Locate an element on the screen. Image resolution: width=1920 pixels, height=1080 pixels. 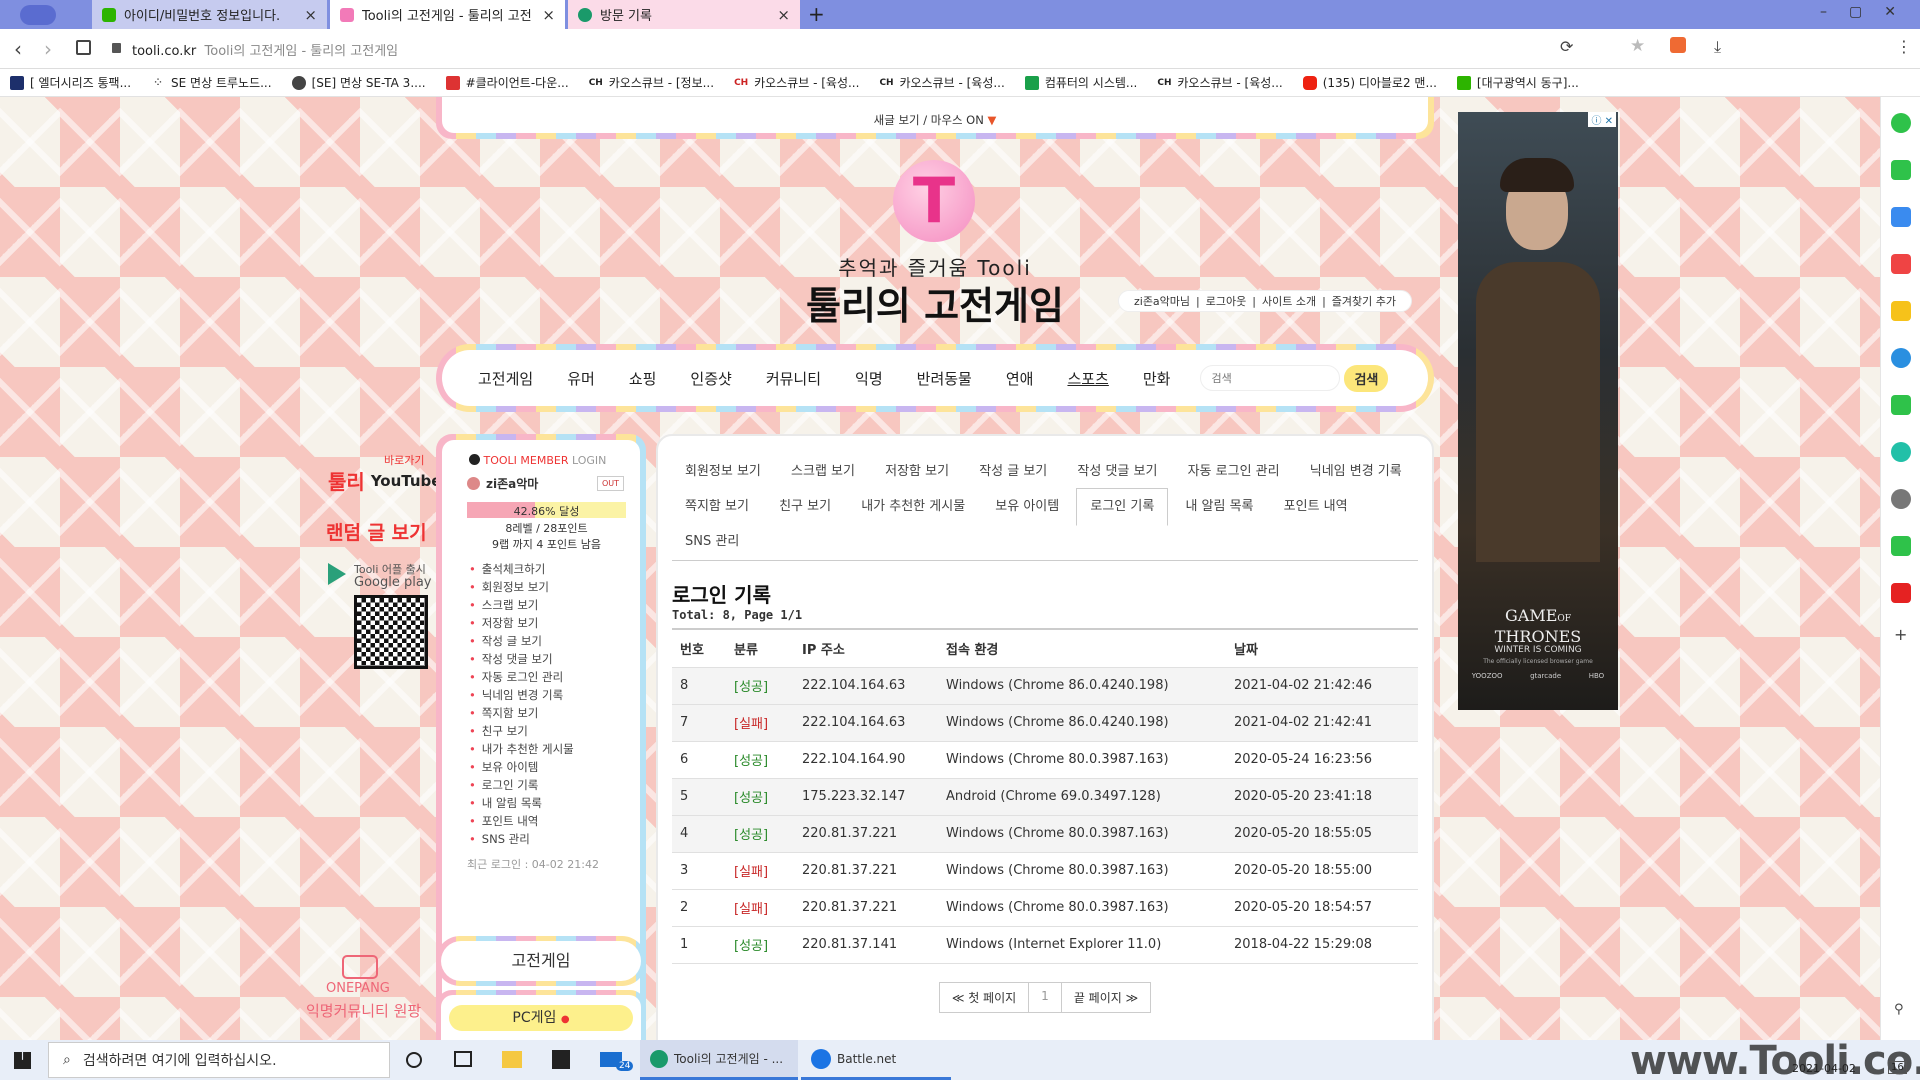
member-link: 저장함 보기 is located at coordinates (547, 623).